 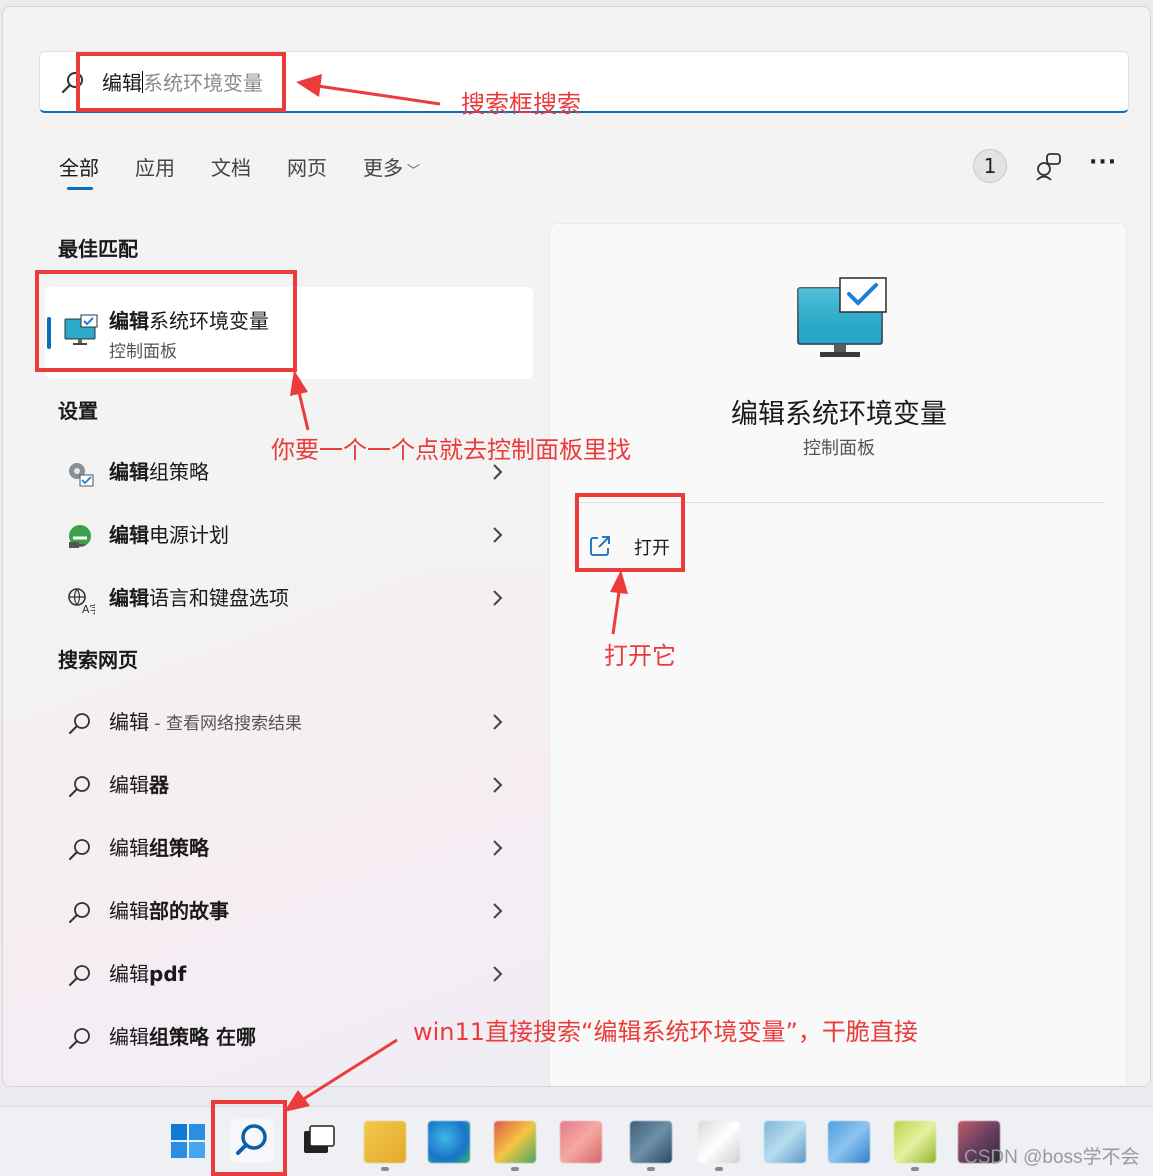 What do you see at coordinates (179, 472) in the screenshot?
I see `label-rest: 组策略` at bounding box center [179, 472].